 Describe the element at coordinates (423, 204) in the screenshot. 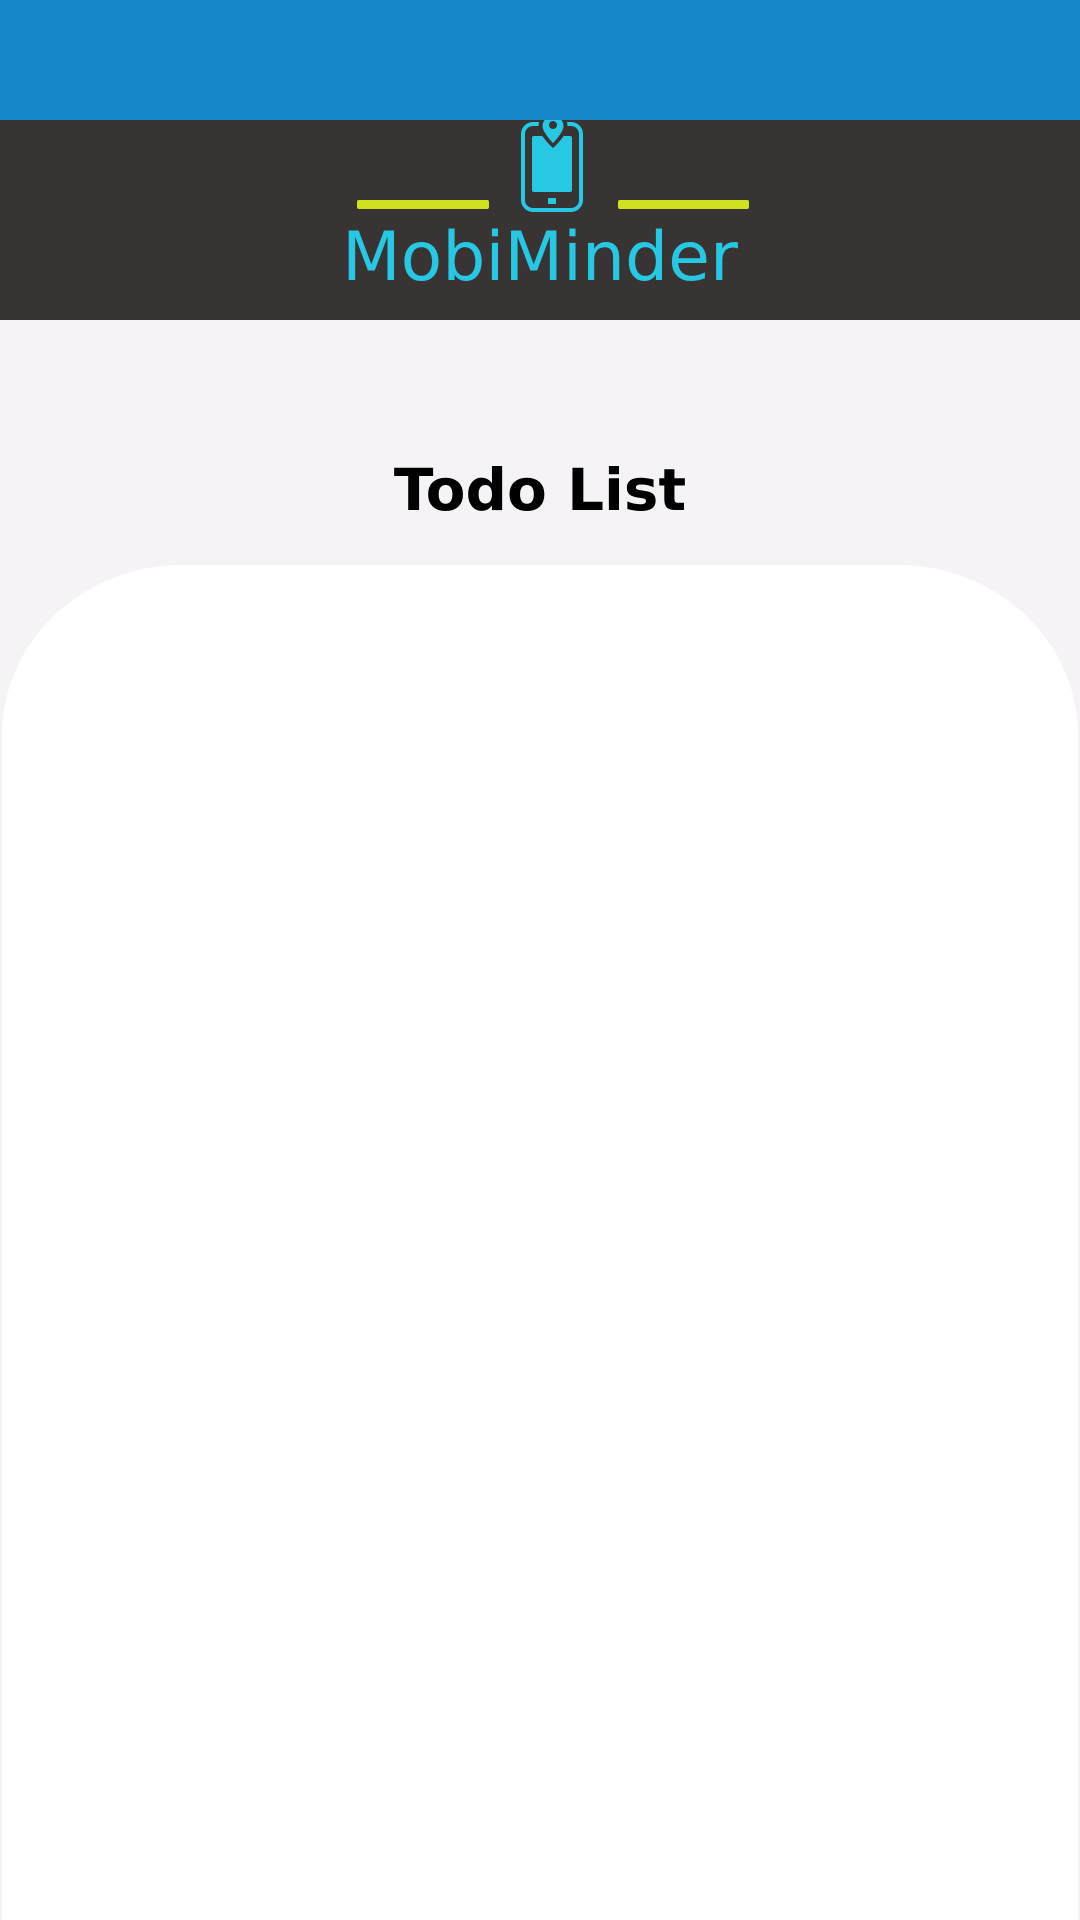

I see `logo-accent-line-left` at that location.